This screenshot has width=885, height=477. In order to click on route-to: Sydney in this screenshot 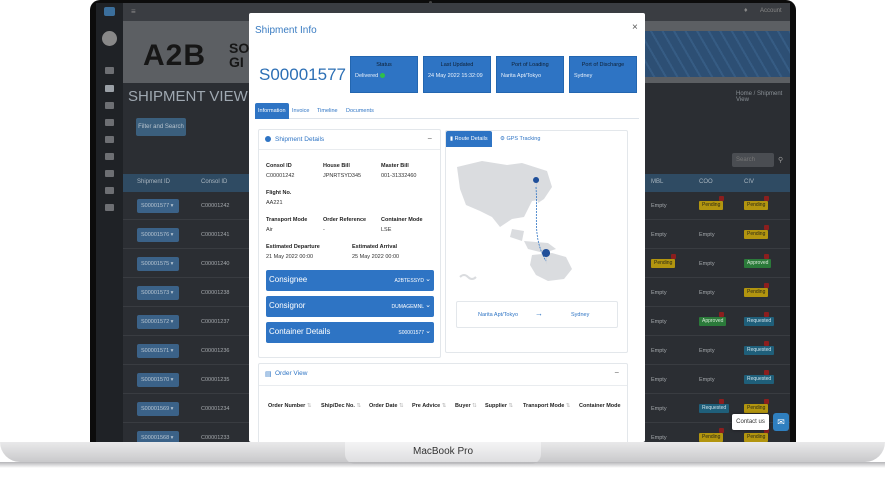, I will do `click(580, 315)`.